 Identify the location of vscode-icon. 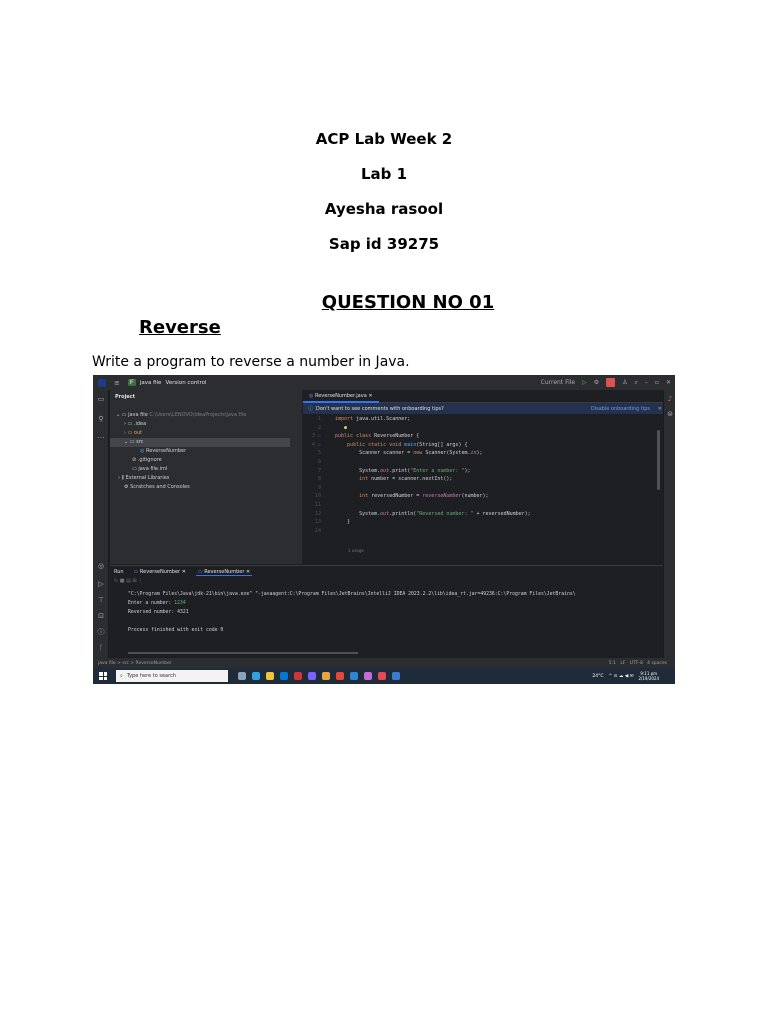
(354, 676).